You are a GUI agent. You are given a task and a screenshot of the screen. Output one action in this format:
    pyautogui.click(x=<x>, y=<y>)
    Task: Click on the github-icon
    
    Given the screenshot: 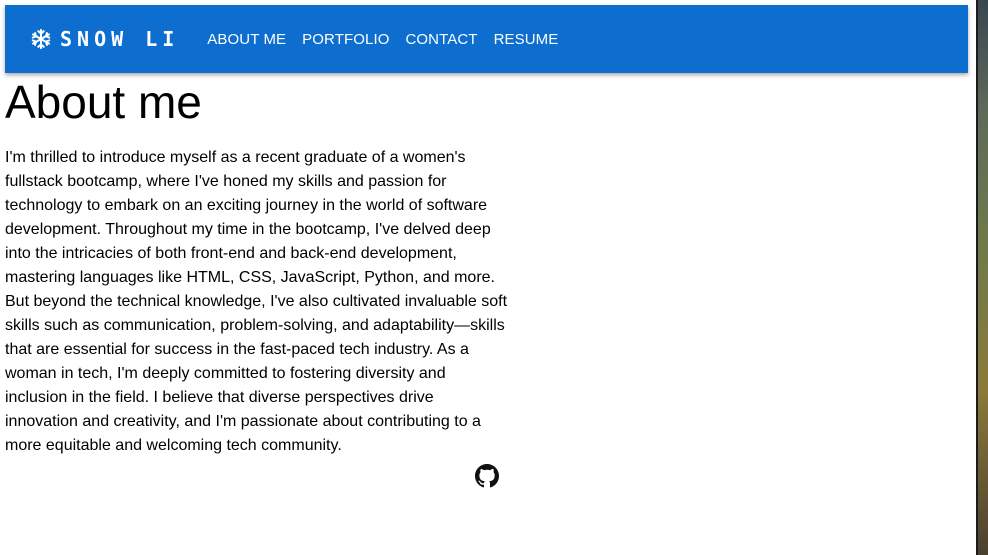 What is the action you would take?
    pyautogui.click(x=487, y=476)
    